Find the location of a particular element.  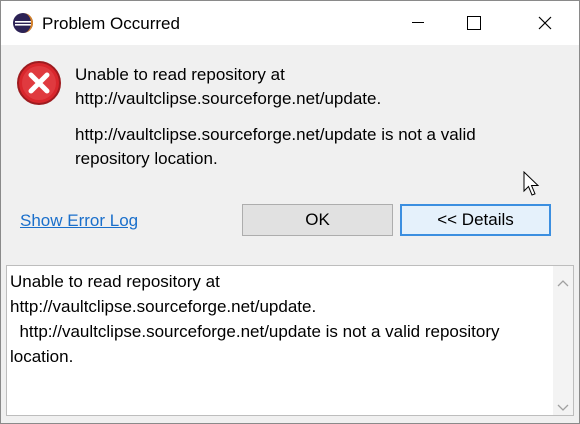

details-button: << Details is located at coordinates (475, 220).